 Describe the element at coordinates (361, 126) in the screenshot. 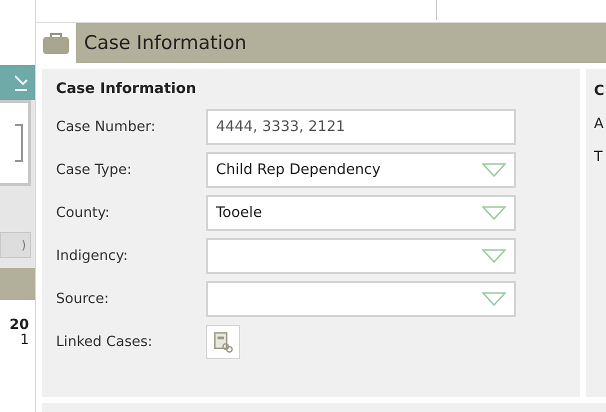

I see `case-number-field: 4444, 3333, 2121` at that location.